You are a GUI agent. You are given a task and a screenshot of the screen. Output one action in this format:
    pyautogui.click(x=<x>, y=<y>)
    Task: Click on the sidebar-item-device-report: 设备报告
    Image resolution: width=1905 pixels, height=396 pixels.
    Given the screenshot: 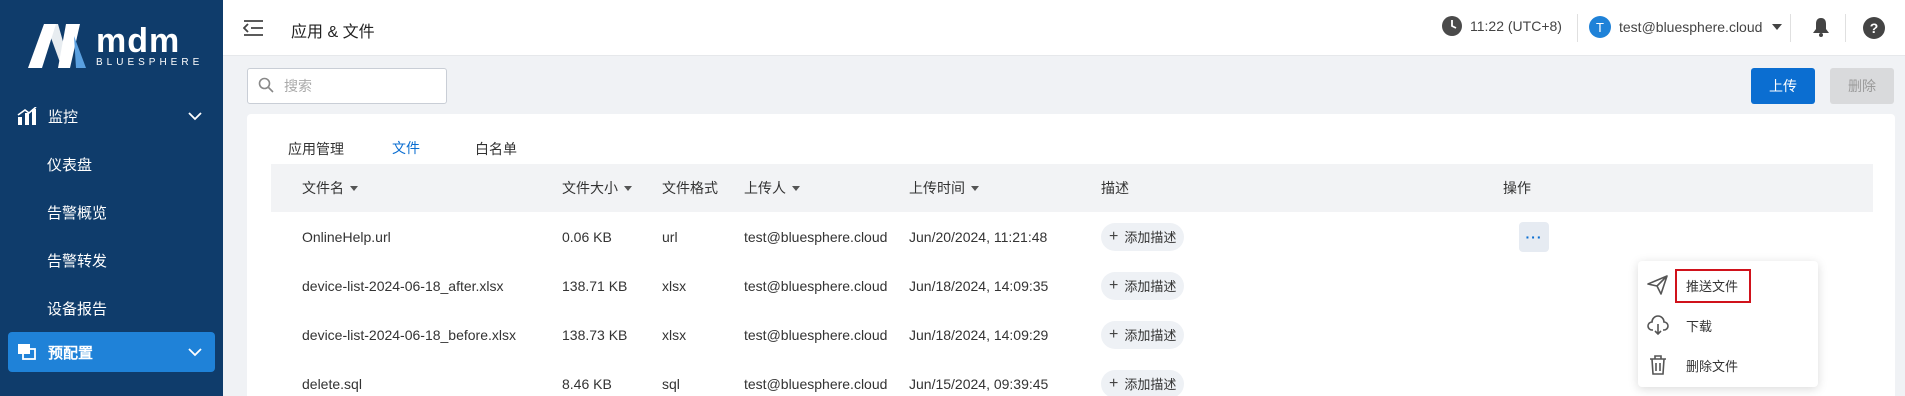 What is the action you would take?
    pyautogui.click(x=111, y=308)
    